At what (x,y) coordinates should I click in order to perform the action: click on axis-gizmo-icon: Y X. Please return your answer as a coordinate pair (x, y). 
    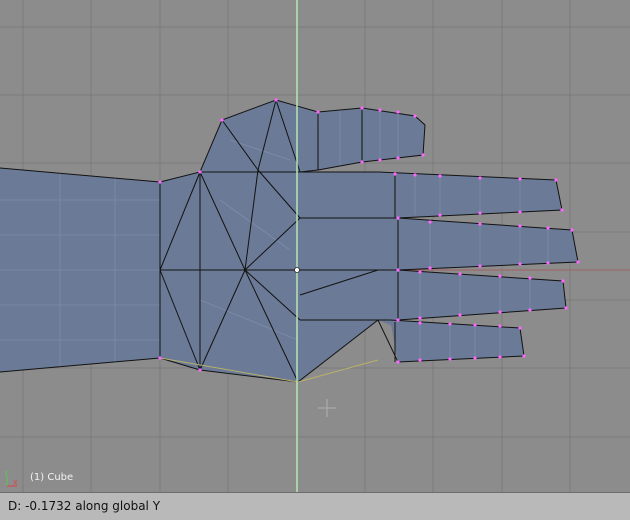
    Looking at the image, I should click on (14, 480).